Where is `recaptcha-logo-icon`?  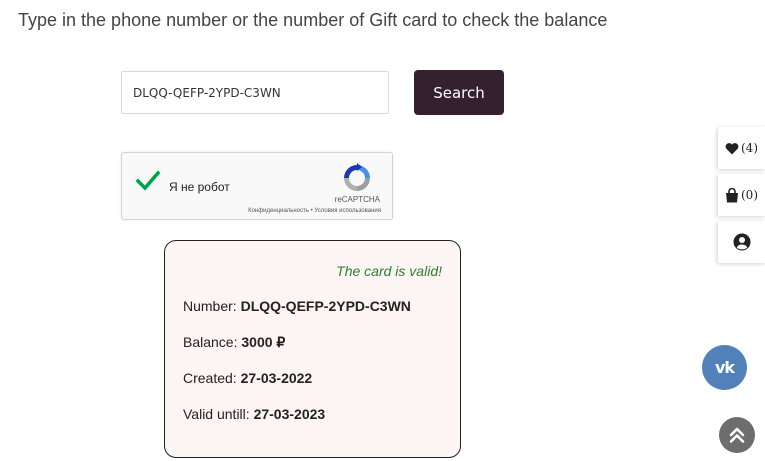 recaptcha-logo-icon is located at coordinates (357, 178).